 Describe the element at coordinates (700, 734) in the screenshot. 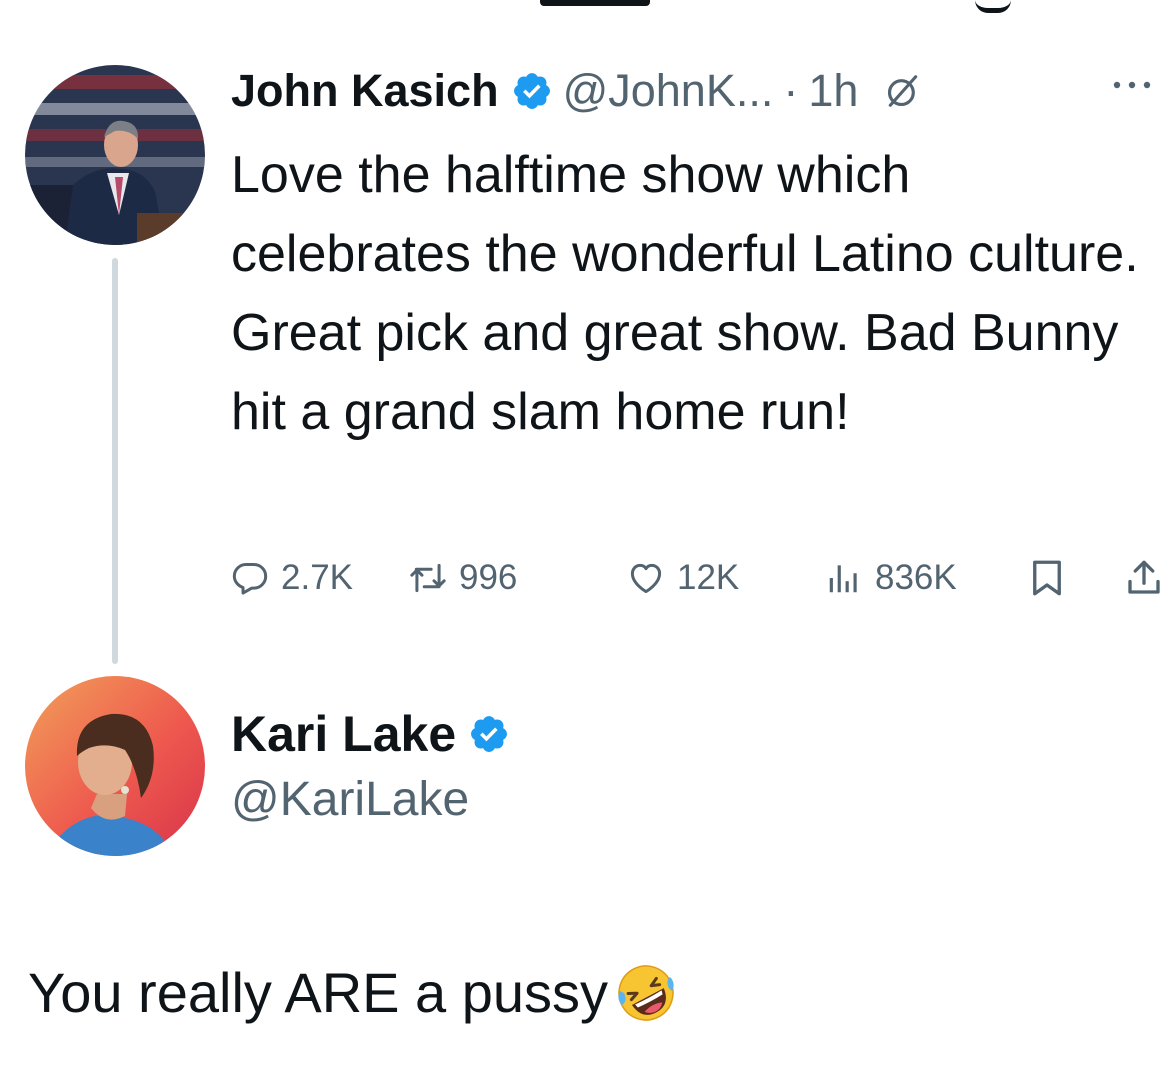

I see `reply-author-row: Kari Lake` at that location.